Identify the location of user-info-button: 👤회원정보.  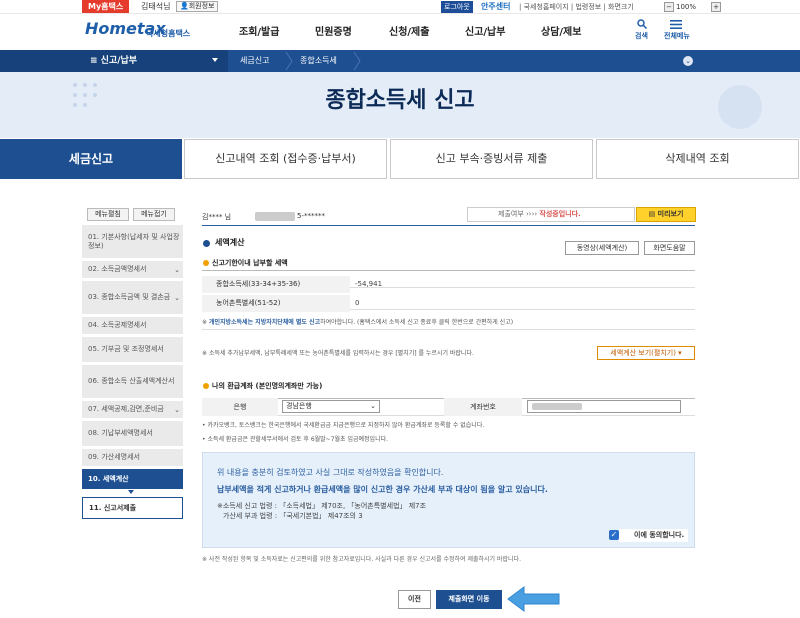
(197, 6).